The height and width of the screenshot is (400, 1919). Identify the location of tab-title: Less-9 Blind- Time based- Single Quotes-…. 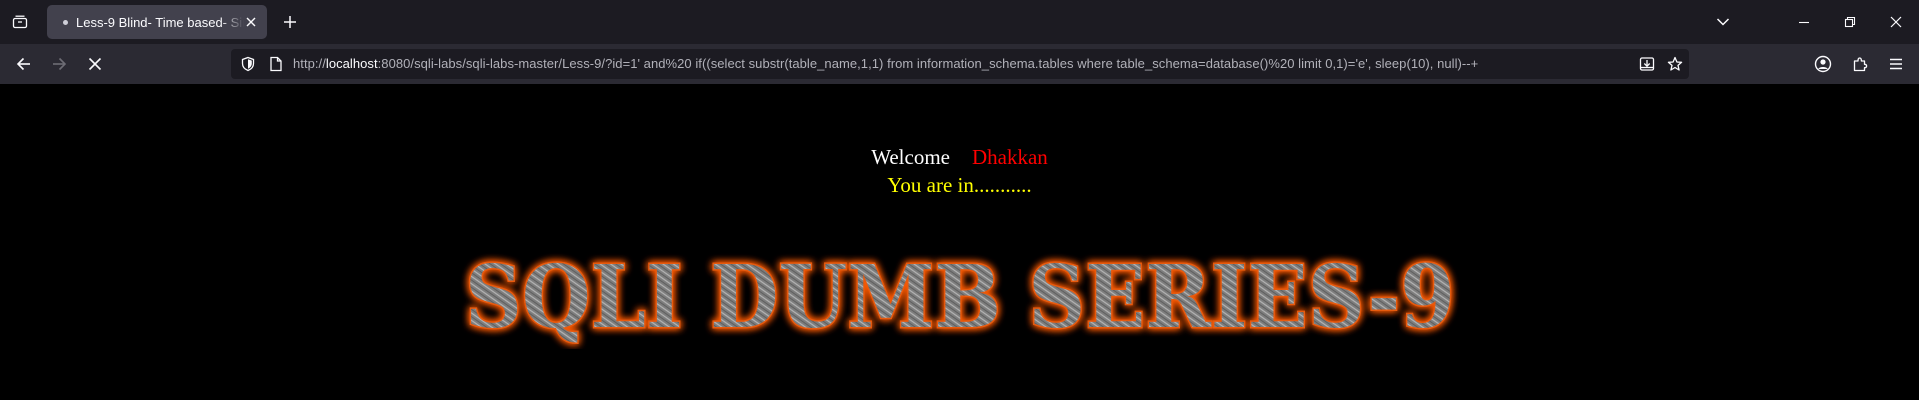
(160, 22).